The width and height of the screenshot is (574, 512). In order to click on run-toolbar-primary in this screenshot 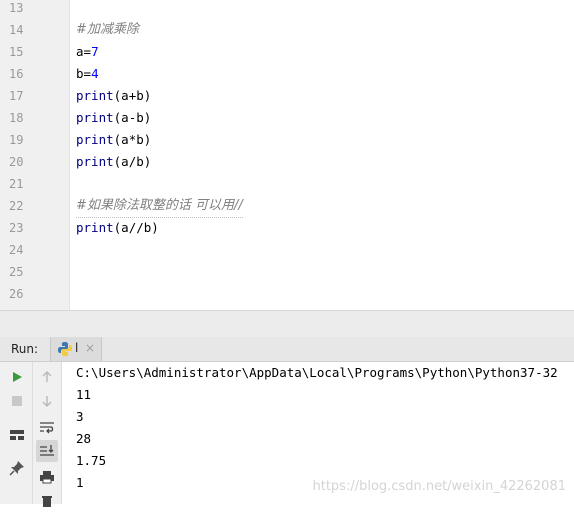, I will do `click(16, 433)`.